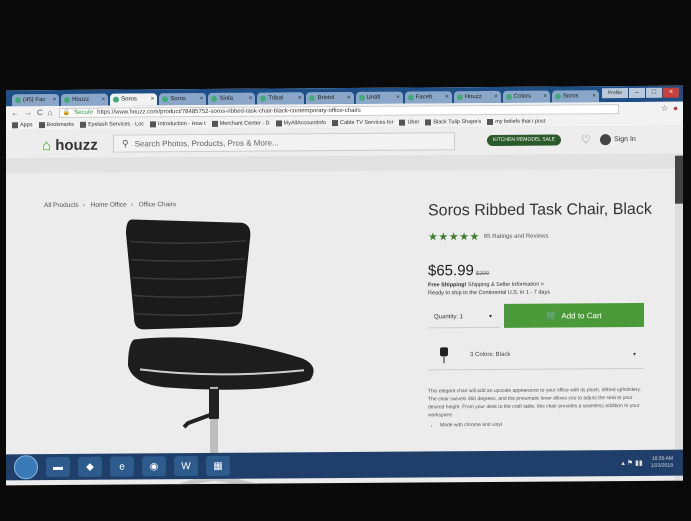 This screenshot has width=691, height=521. I want to click on internet-explorer-icon: e, so click(122, 466).